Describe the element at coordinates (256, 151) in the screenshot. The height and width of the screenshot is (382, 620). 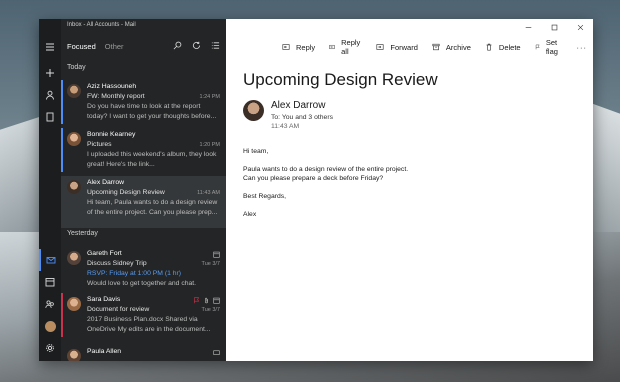
I see `body-greeting: Hi team,` at that location.